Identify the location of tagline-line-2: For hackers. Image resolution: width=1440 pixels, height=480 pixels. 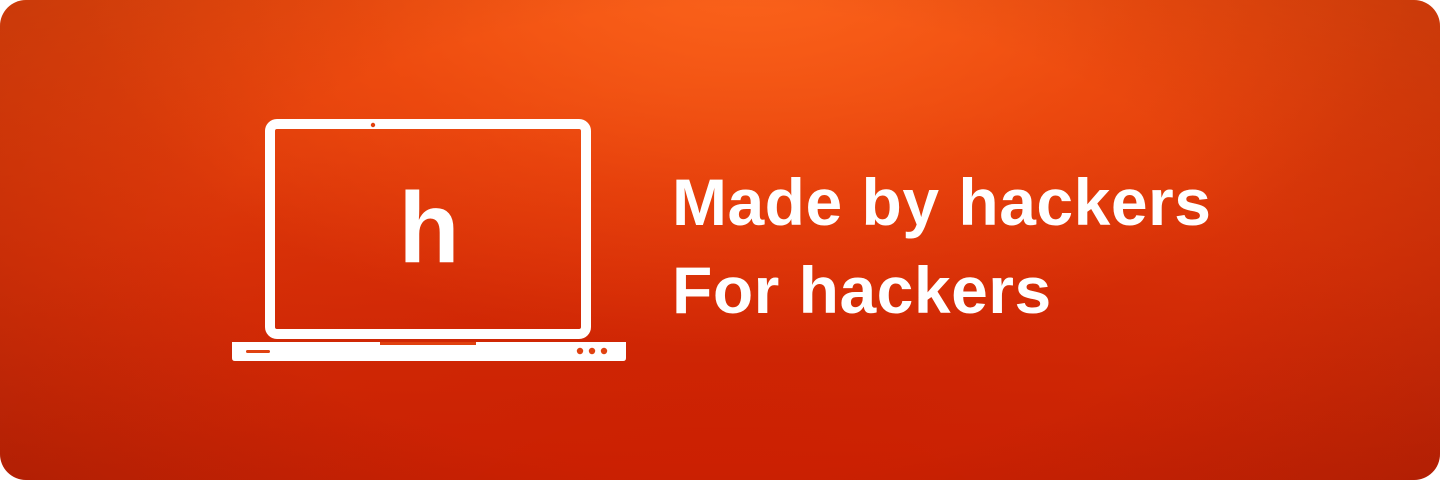
(862, 290).